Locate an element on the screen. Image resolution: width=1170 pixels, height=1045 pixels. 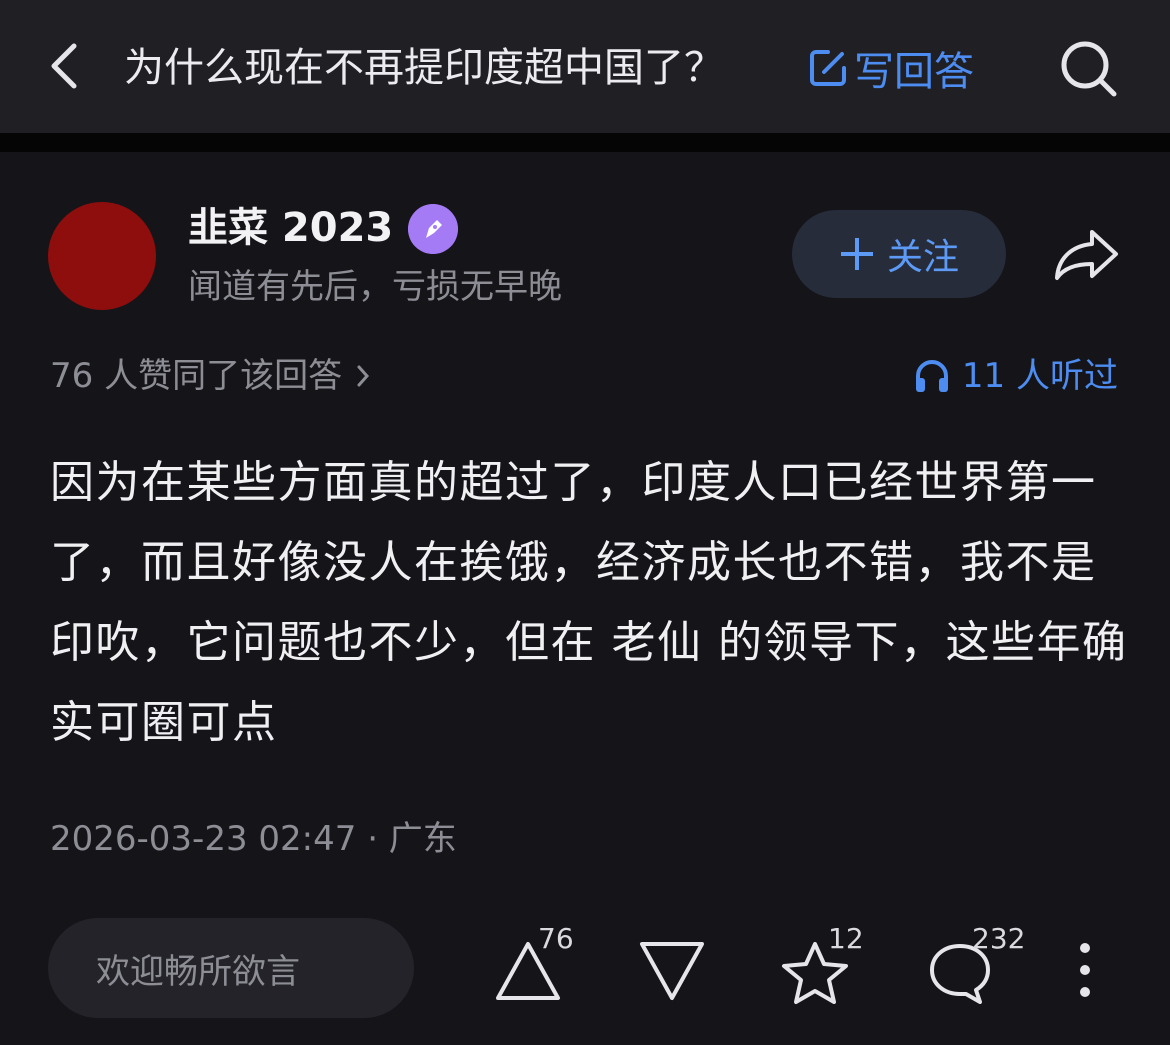
avatar is located at coordinates (102, 256).